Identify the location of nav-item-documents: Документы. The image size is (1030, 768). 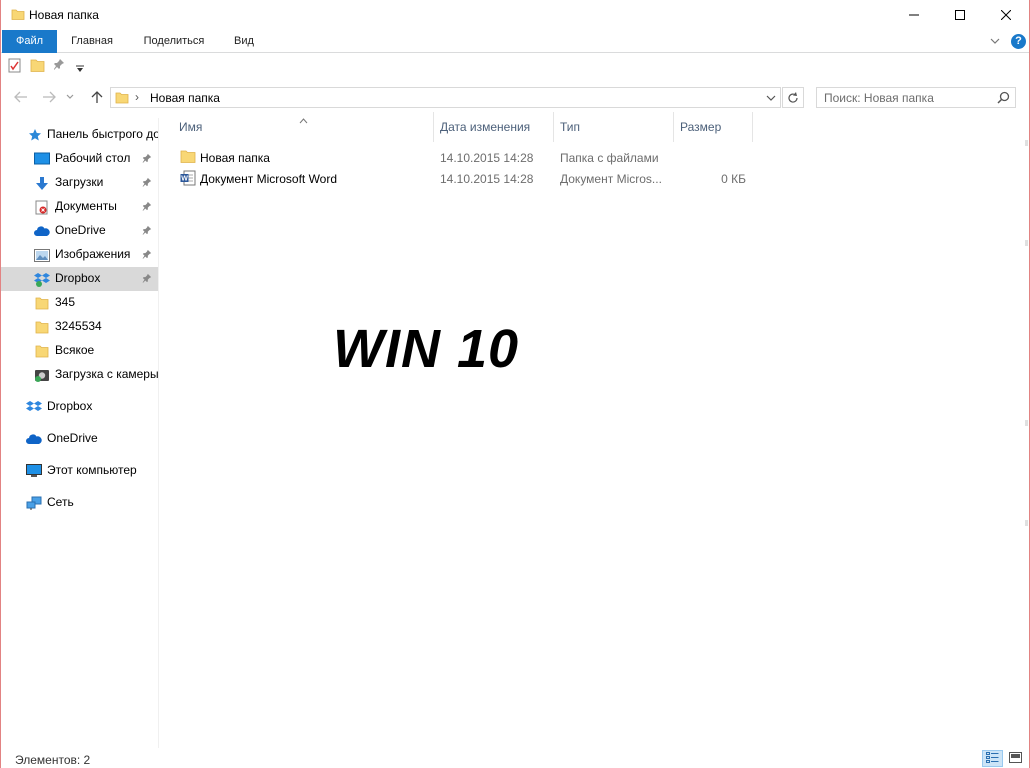
(79, 207).